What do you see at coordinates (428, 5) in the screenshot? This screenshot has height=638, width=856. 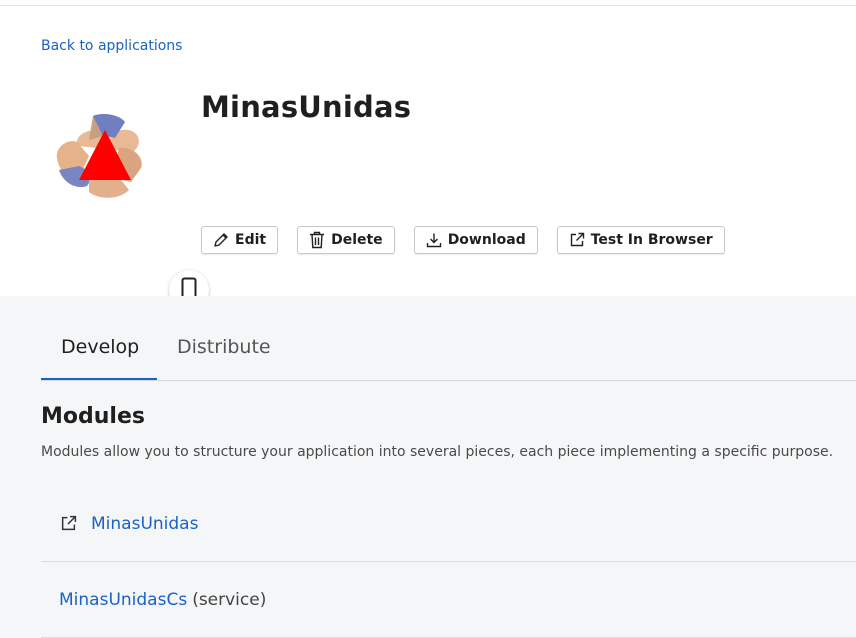 I see `top-divider` at bounding box center [428, 5].